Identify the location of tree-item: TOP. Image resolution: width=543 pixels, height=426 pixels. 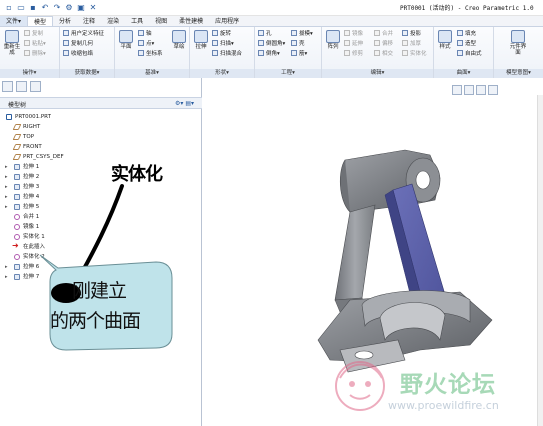
(100, 137).